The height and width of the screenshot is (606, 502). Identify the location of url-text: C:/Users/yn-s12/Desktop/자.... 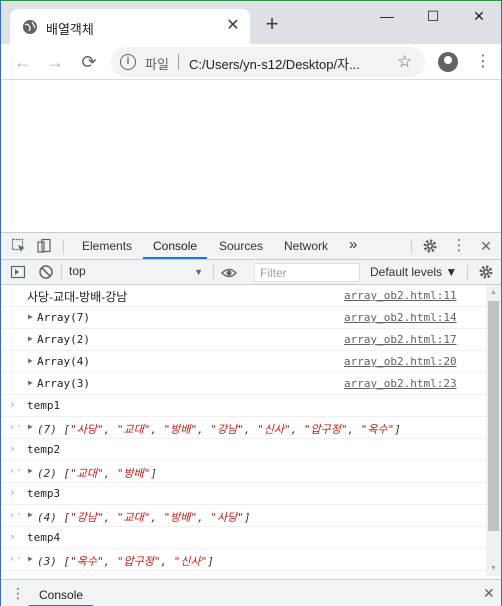
(284, 63).